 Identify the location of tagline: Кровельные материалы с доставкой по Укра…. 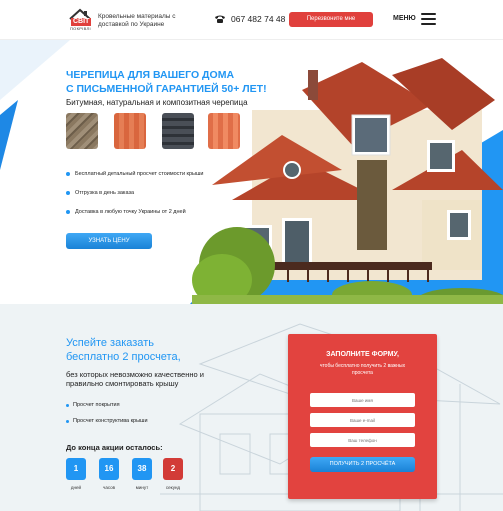
(137, 20).